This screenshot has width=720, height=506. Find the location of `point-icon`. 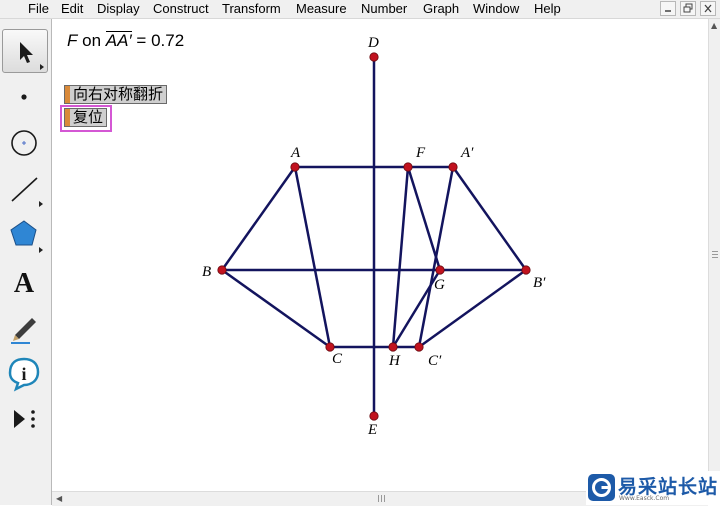

point-icon is located at coordinates (24, 97).